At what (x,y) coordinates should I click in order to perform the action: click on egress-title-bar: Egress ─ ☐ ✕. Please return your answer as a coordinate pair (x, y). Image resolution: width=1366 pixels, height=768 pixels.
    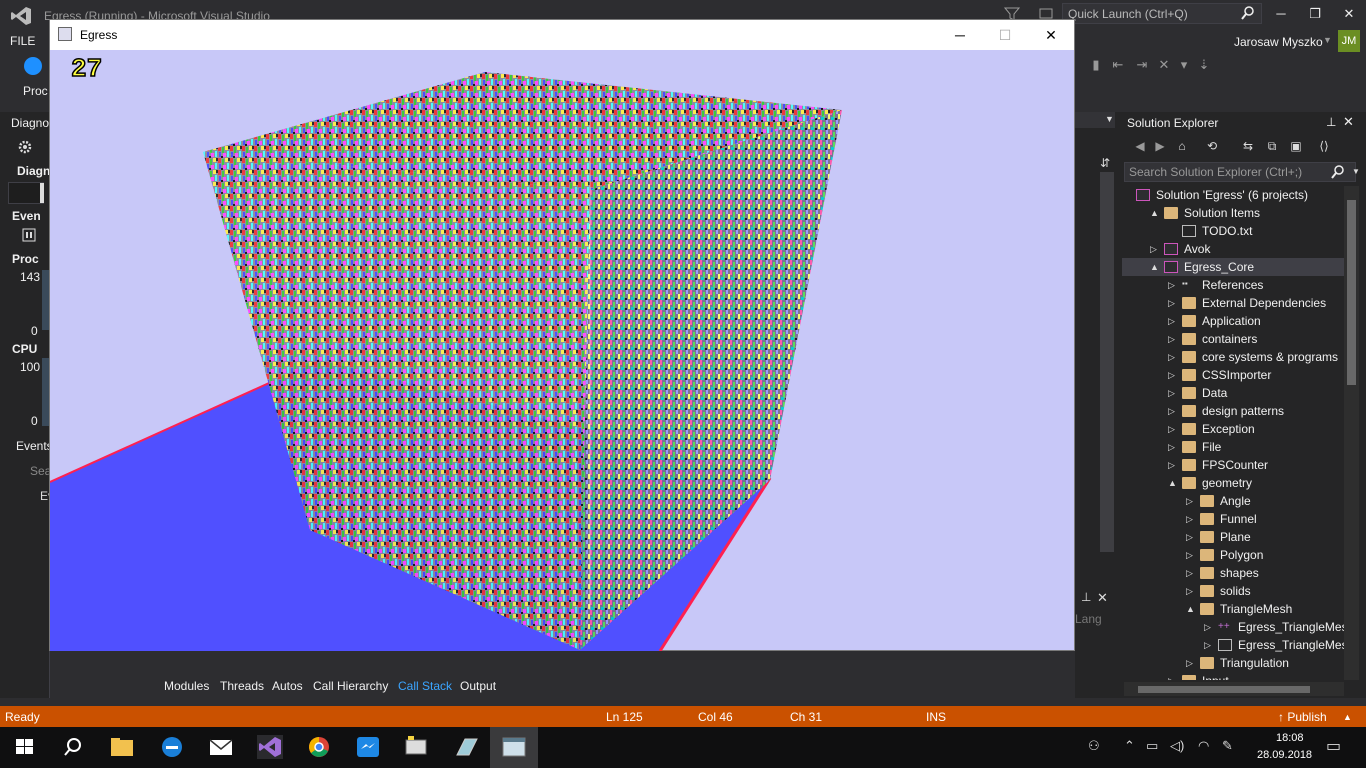
    Looking at the image, I should click on (562, 35).